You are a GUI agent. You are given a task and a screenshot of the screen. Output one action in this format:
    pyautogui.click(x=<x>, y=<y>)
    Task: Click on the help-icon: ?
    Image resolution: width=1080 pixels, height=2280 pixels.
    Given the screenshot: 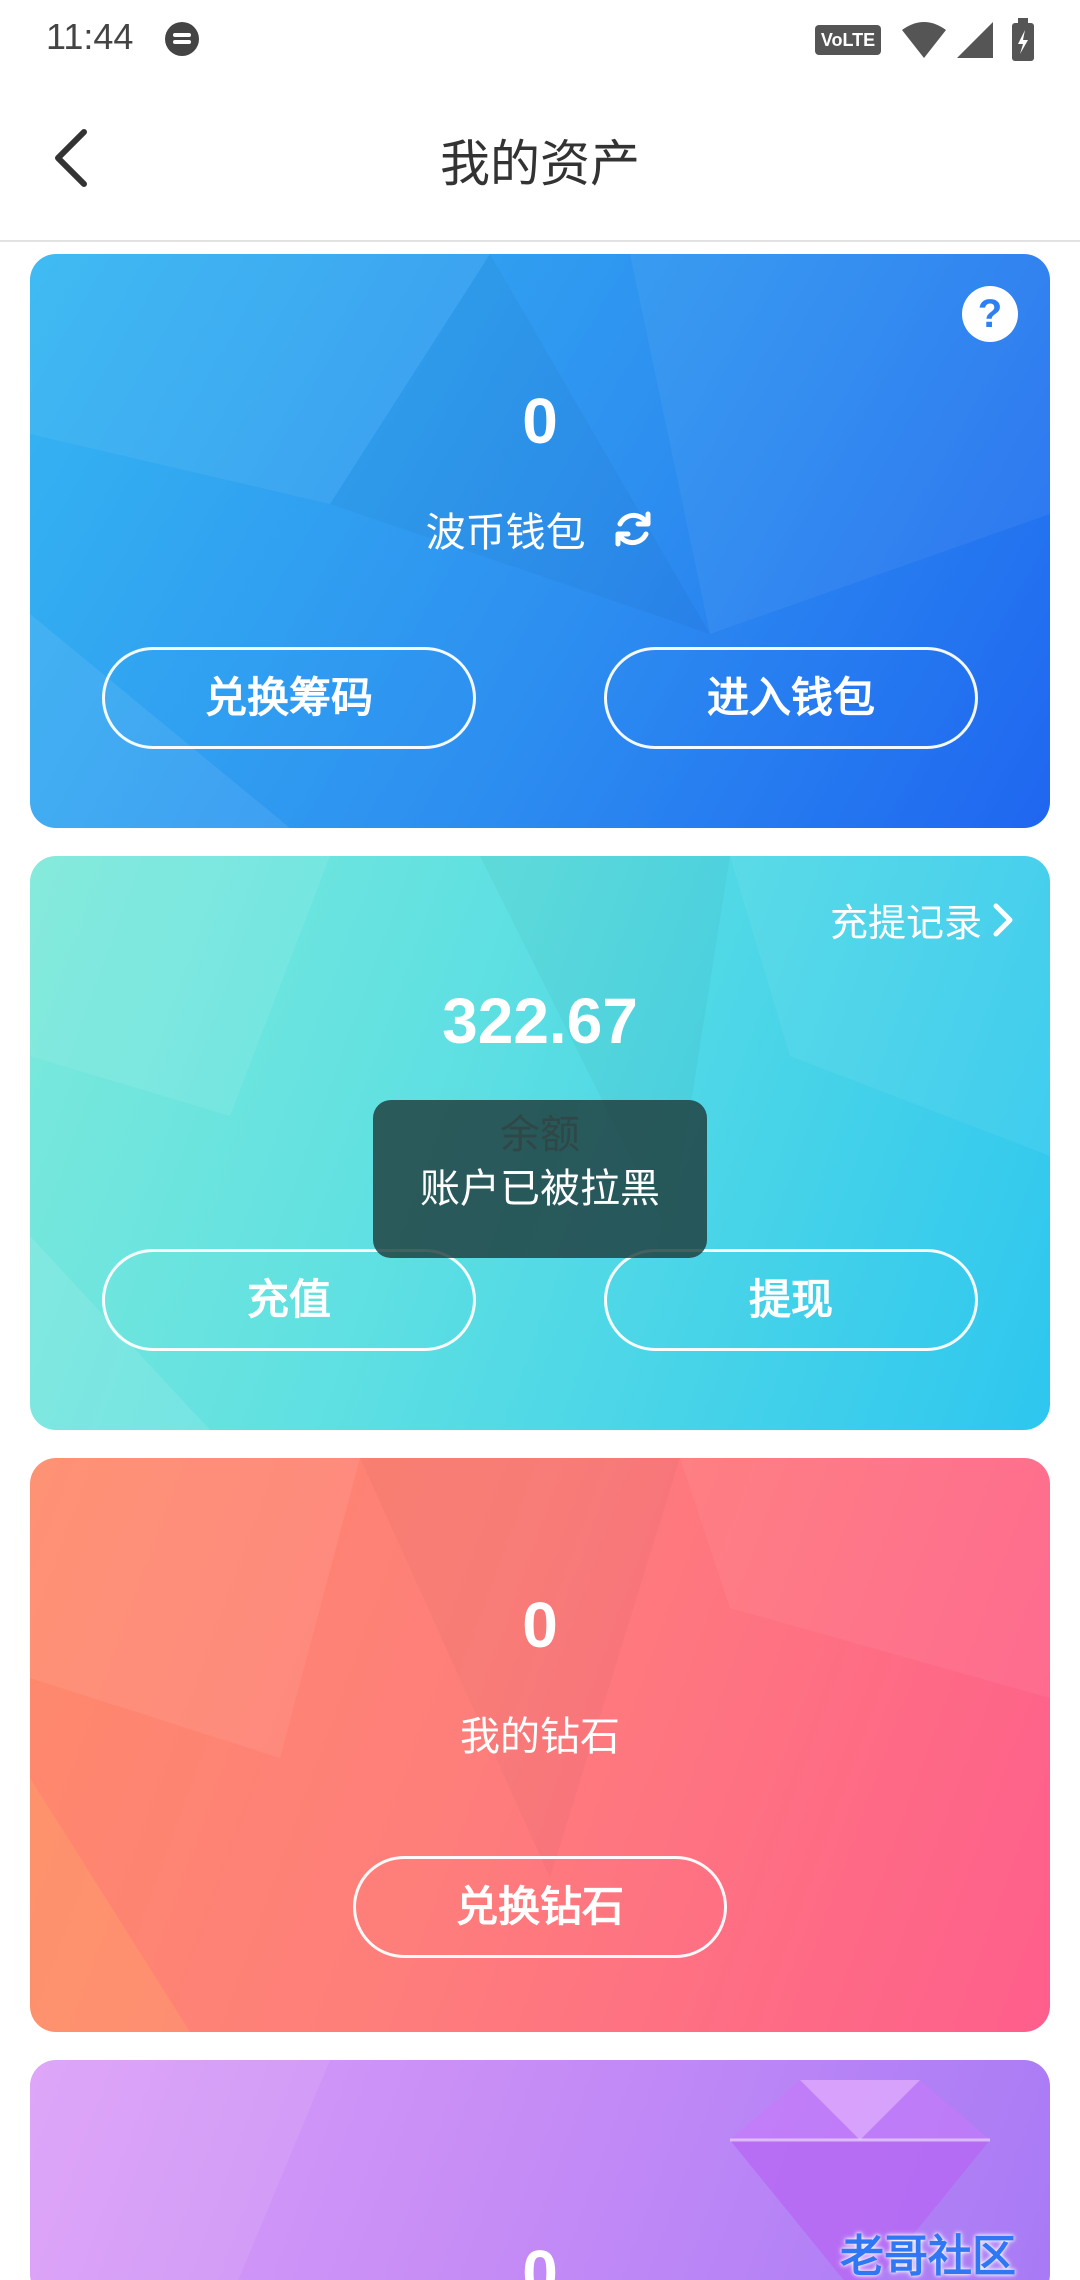 What is the action you would take?
    pyautogui.click(x=990, y=314)
    